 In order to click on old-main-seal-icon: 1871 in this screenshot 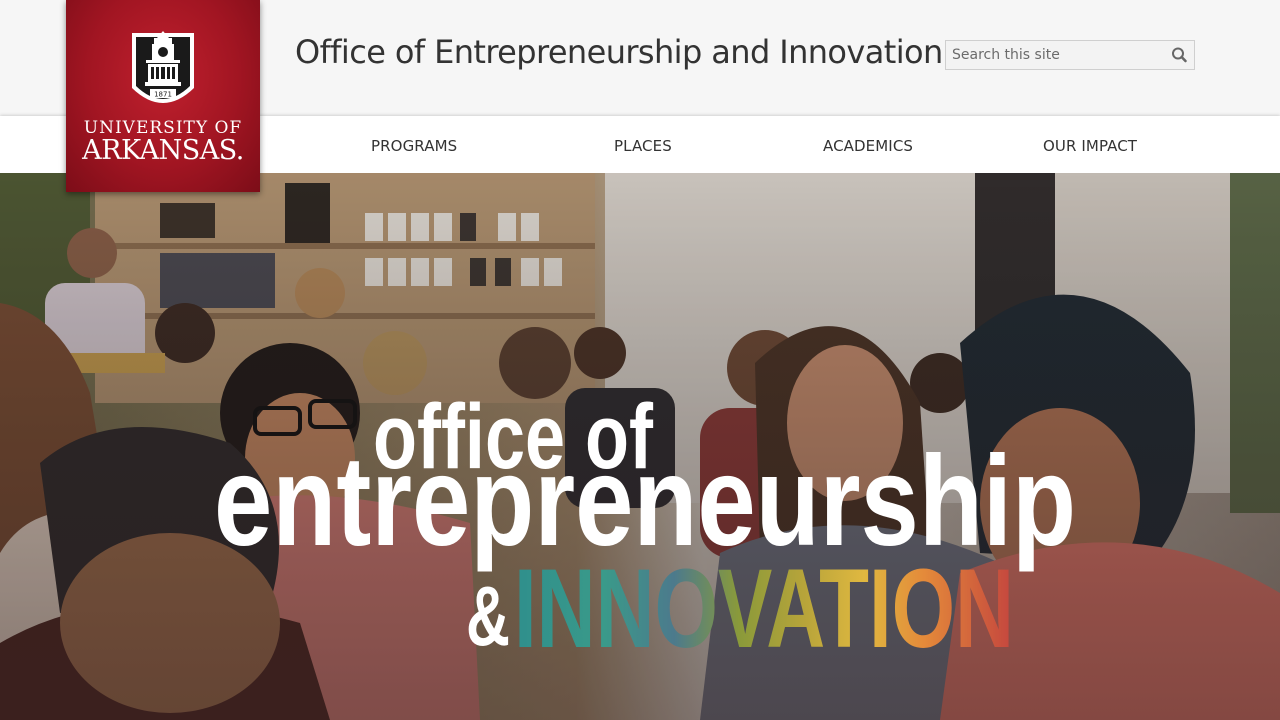, I will do `click(163, 67)`.